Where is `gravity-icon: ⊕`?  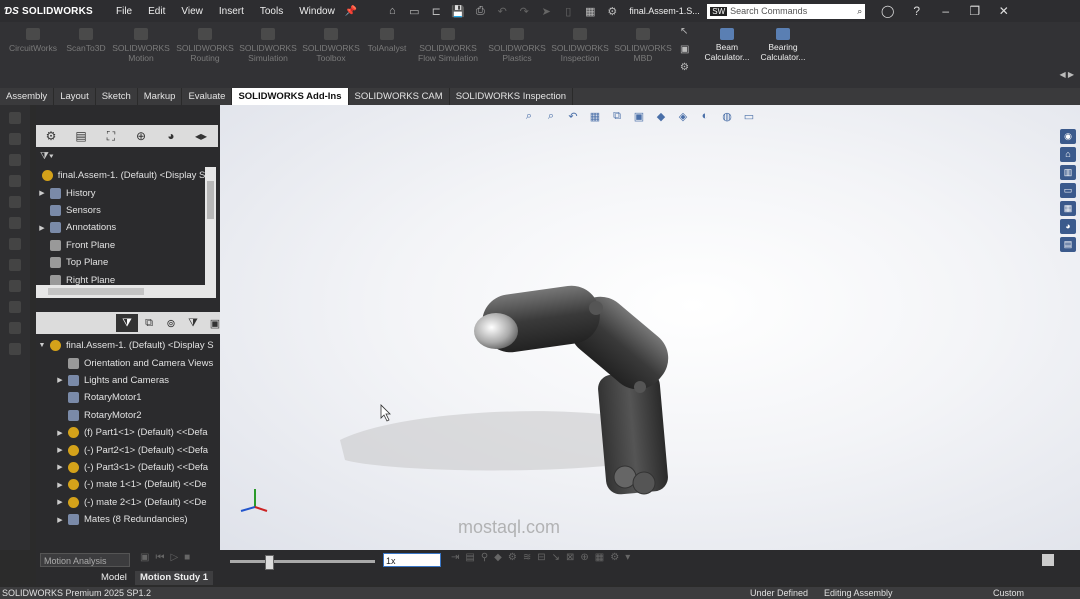
gravity-icon: ⊕ is located at coordinates (584, 557).